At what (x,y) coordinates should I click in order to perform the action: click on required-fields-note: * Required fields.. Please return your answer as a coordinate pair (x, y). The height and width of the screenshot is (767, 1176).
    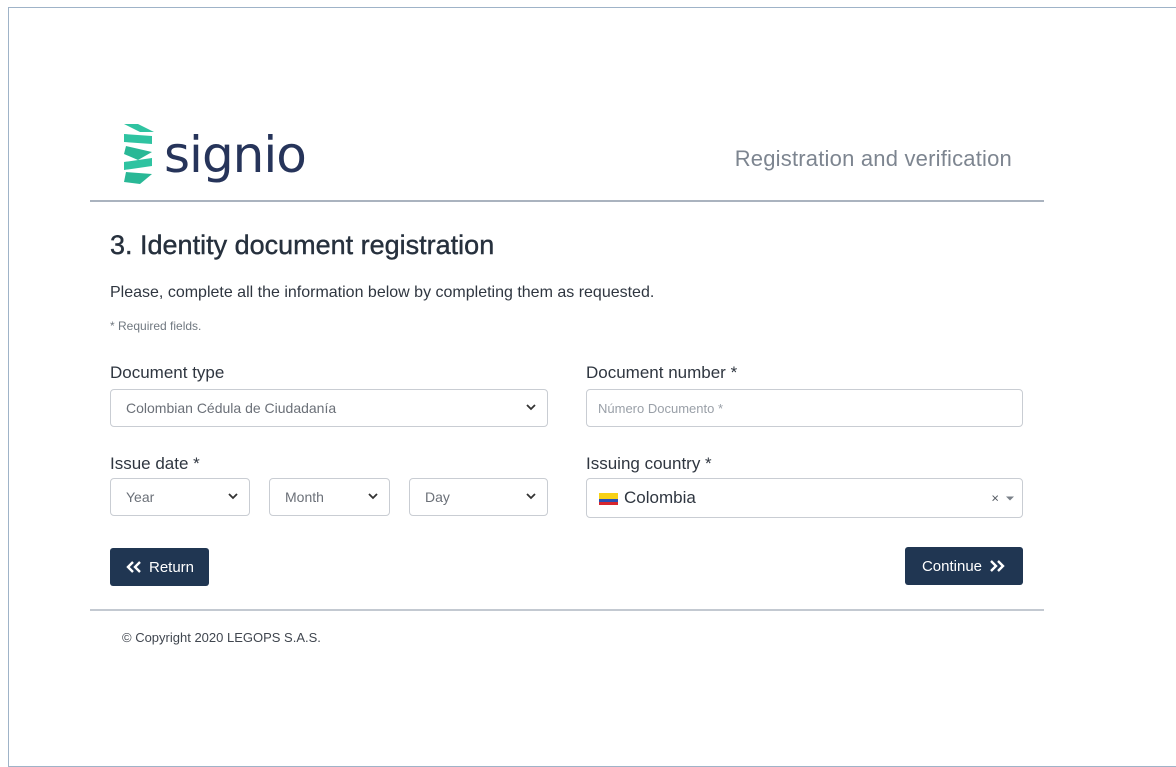
    Looking at the image, I should click on (156, 326).